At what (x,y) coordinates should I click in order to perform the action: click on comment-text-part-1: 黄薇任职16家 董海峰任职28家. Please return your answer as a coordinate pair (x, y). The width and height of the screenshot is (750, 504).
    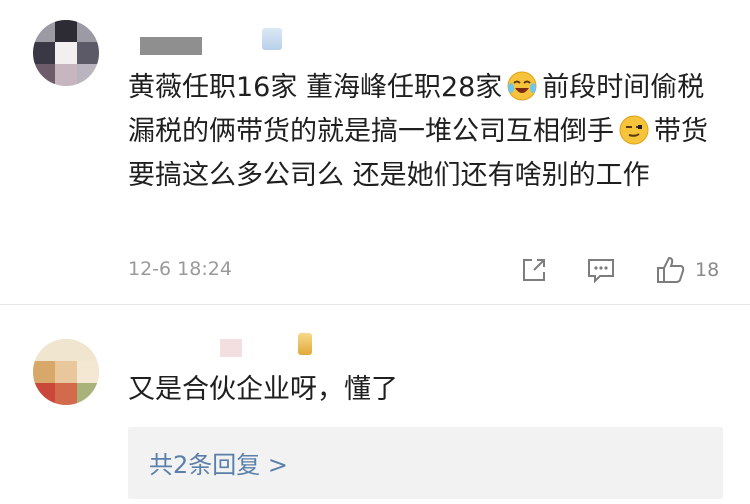
    Looking at the image, I should click on (315, 87).